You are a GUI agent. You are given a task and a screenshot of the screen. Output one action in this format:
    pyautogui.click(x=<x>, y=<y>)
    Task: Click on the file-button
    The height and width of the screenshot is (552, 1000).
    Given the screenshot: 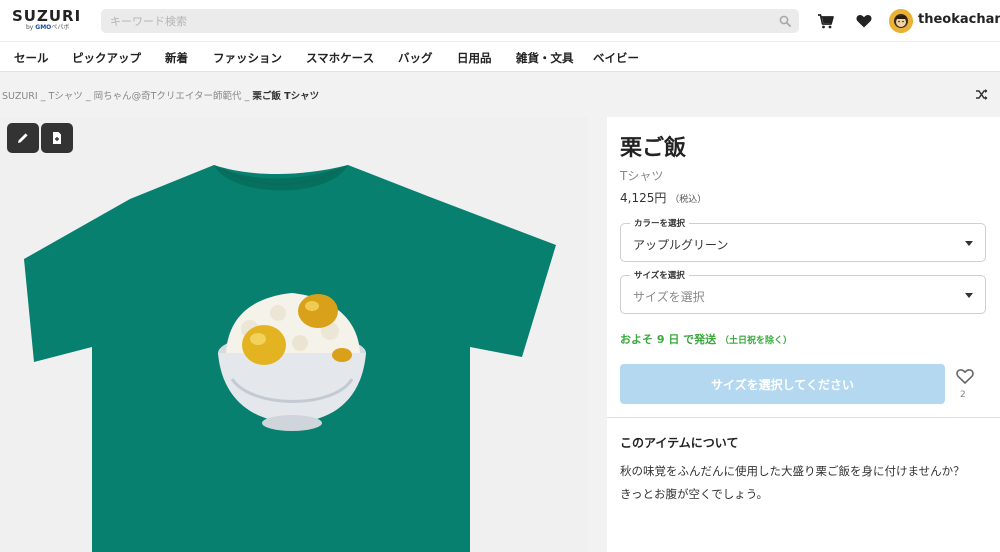 What is the action you would take?
    pyautogui.click(x=57, y=138)
    